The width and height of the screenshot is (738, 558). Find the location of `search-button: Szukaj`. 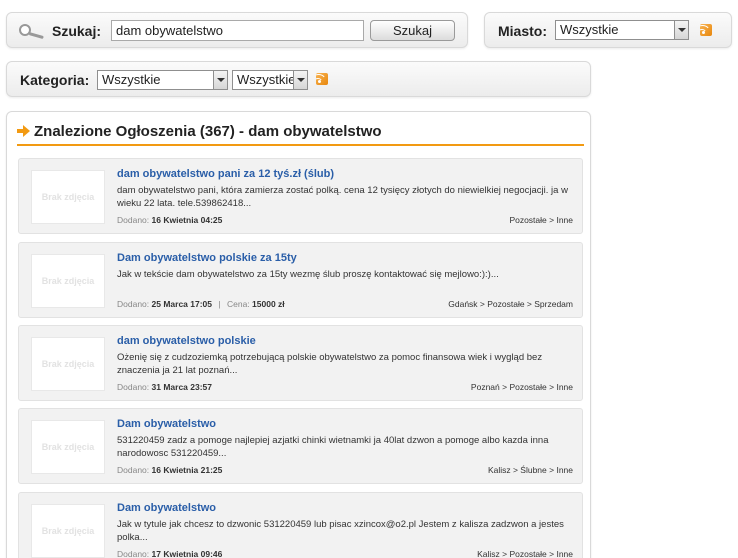

search-button: Szukaj is located at coordinates (412, 30).